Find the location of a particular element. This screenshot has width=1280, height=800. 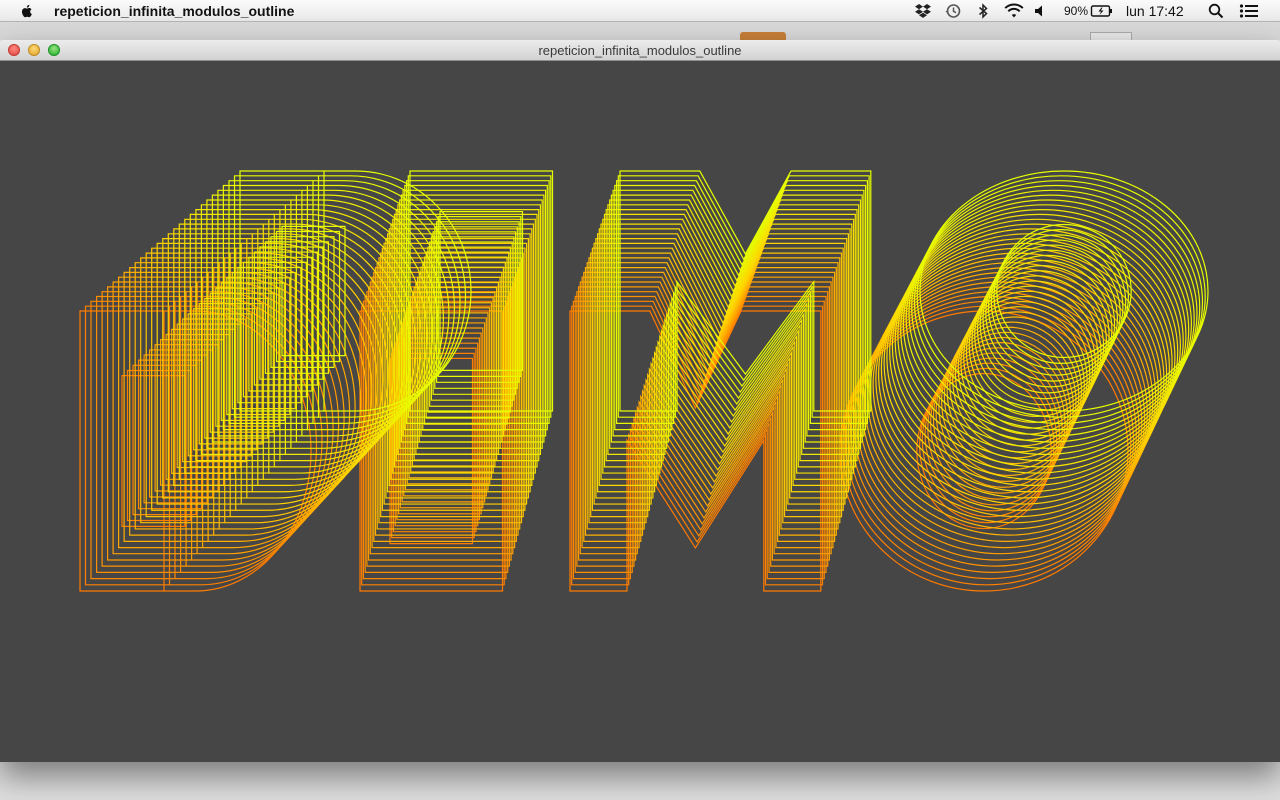

battery-percent: 90% is located at coordinates (1076, 11).